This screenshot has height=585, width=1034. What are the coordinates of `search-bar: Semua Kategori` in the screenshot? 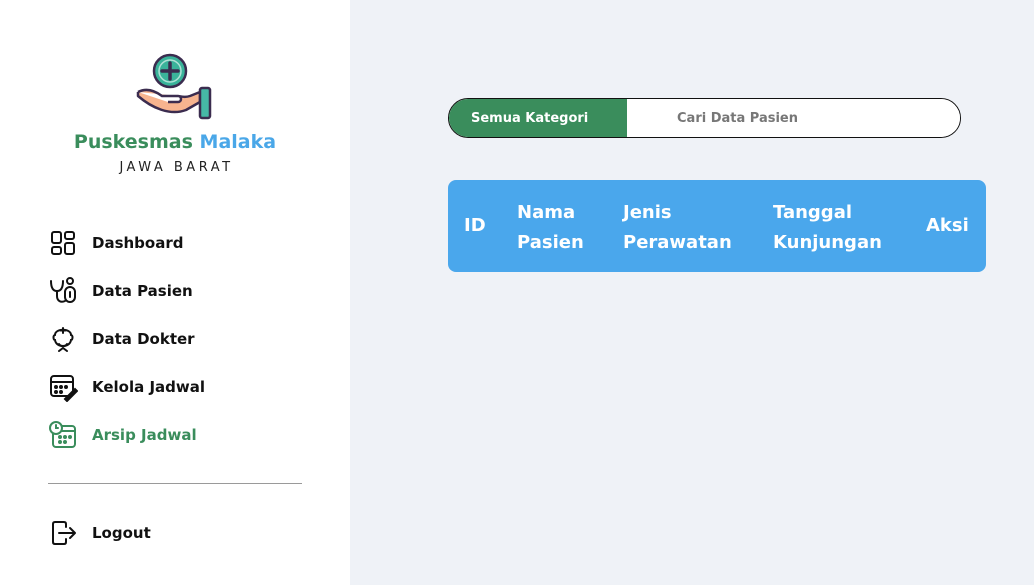 It's located at (704, 118).